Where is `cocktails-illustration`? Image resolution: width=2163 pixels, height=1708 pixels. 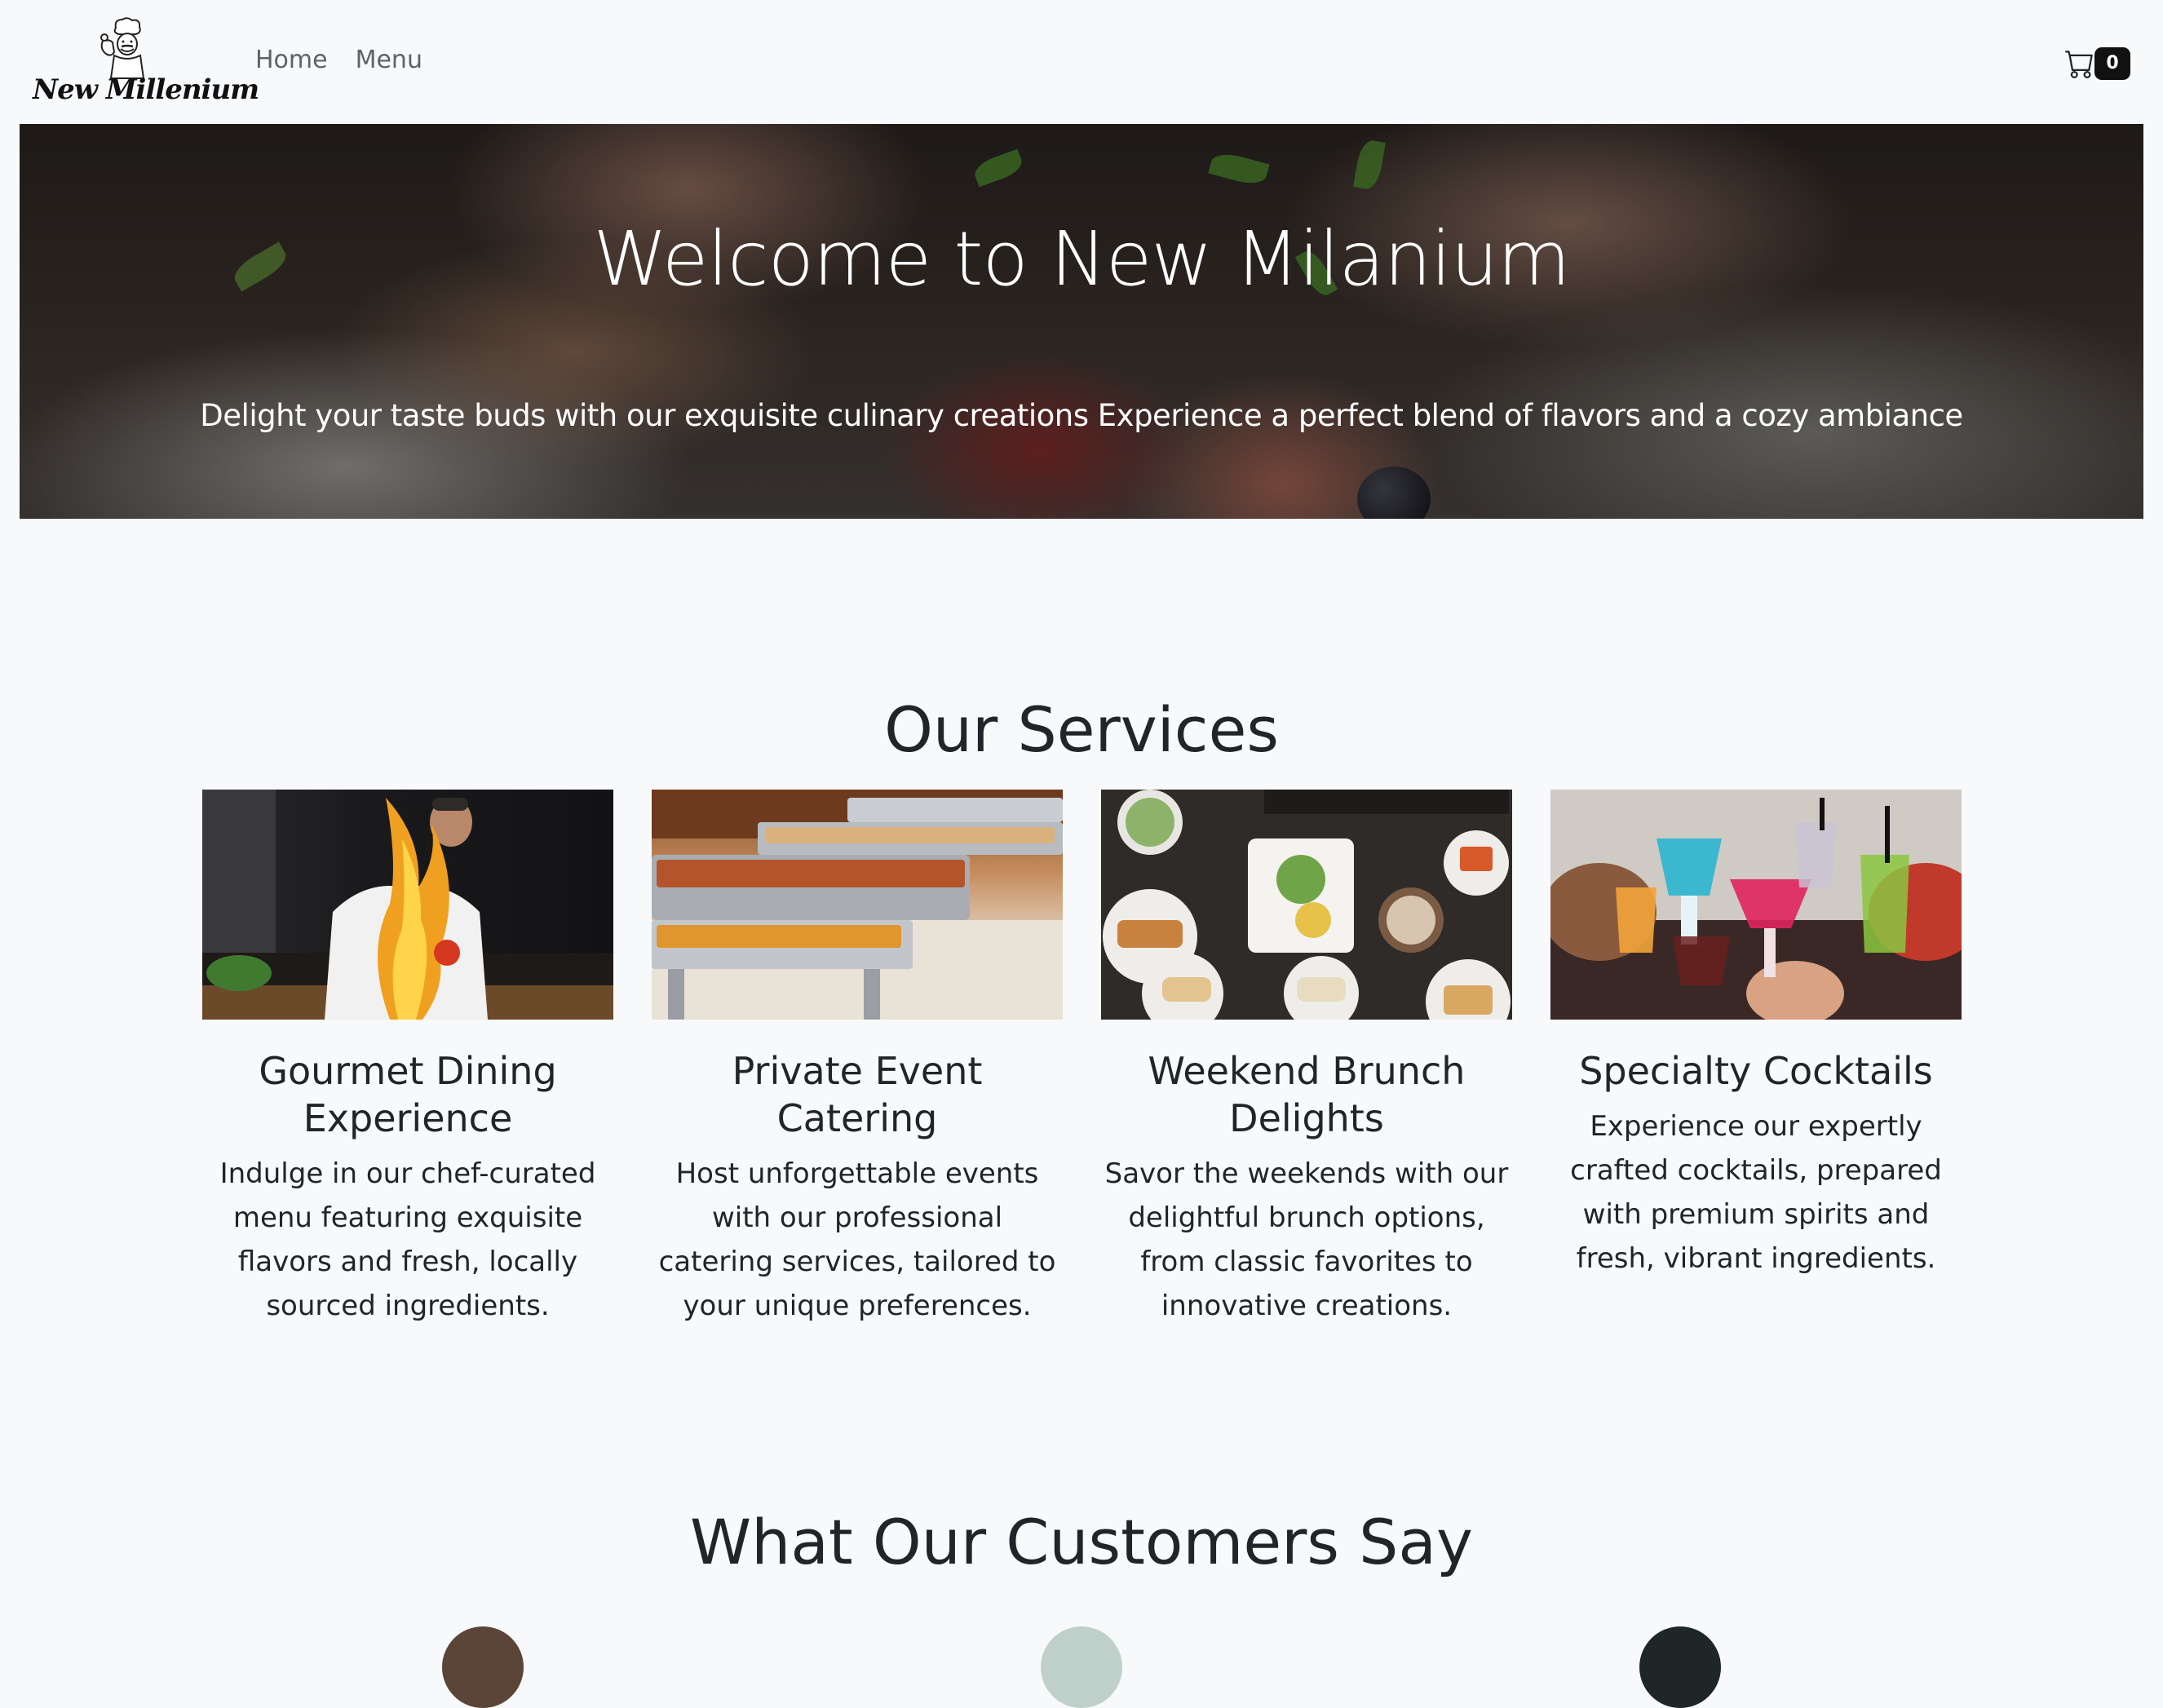
cocktails-illustration is located at coordinates (1756, 905).